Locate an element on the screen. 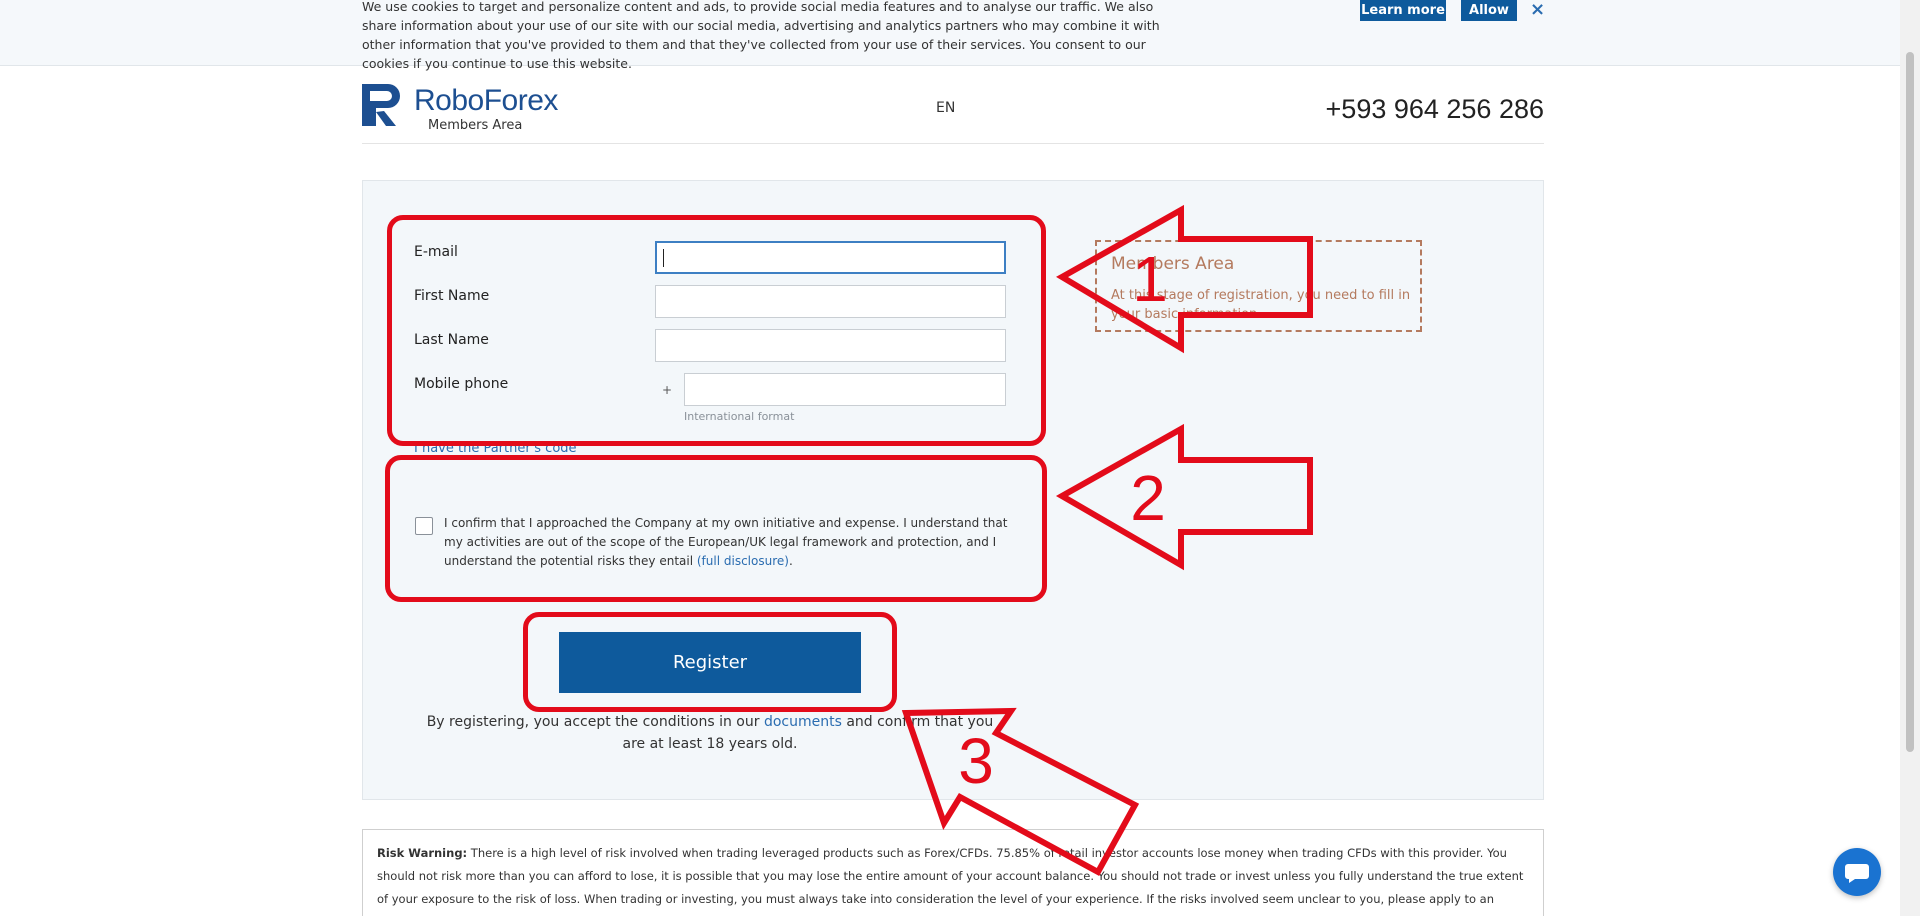  page-scrollbar is located at coordinates (1910, 458).